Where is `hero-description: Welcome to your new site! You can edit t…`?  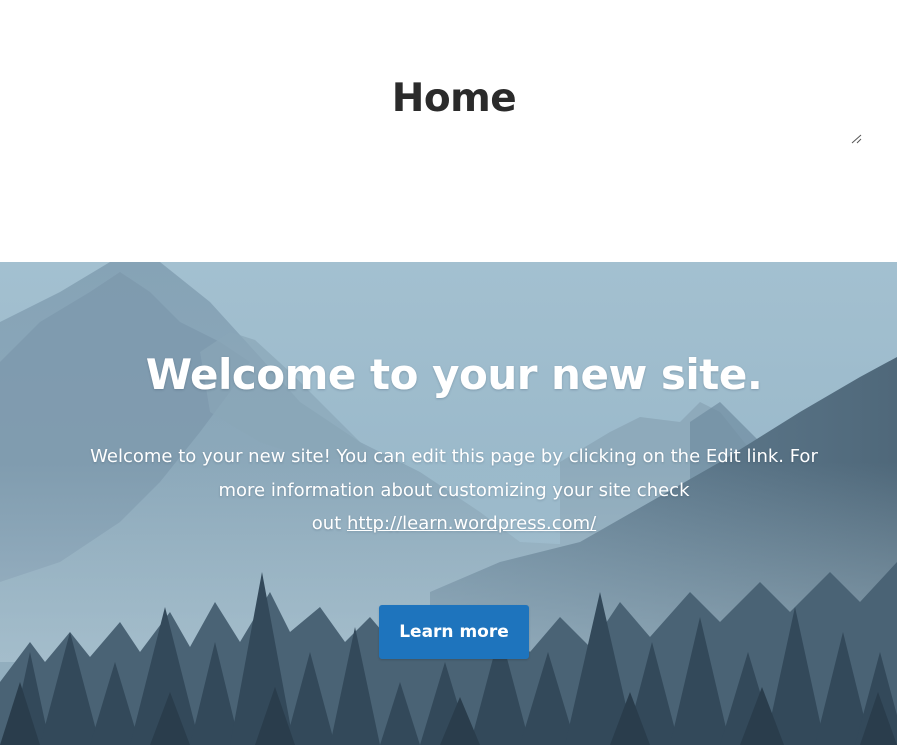
hero-description: Welcome to your new site! You can edit t… is located at coordinates (454, 490).